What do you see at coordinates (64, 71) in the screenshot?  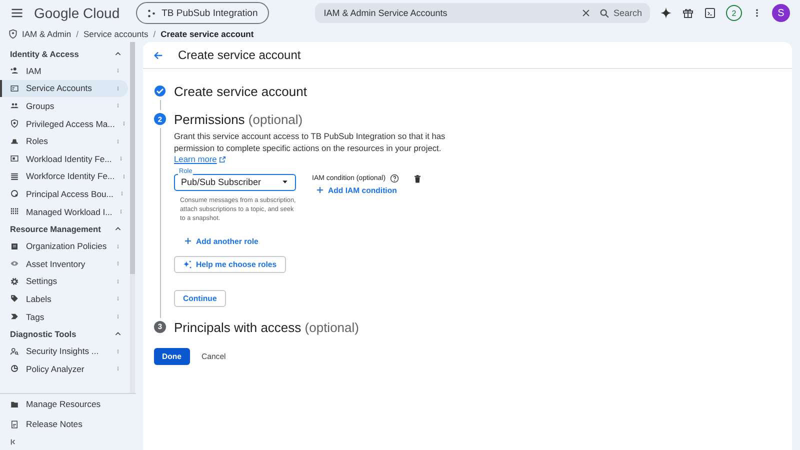 I see `sidebar-item: IAM` at bounding box center [64, 71].